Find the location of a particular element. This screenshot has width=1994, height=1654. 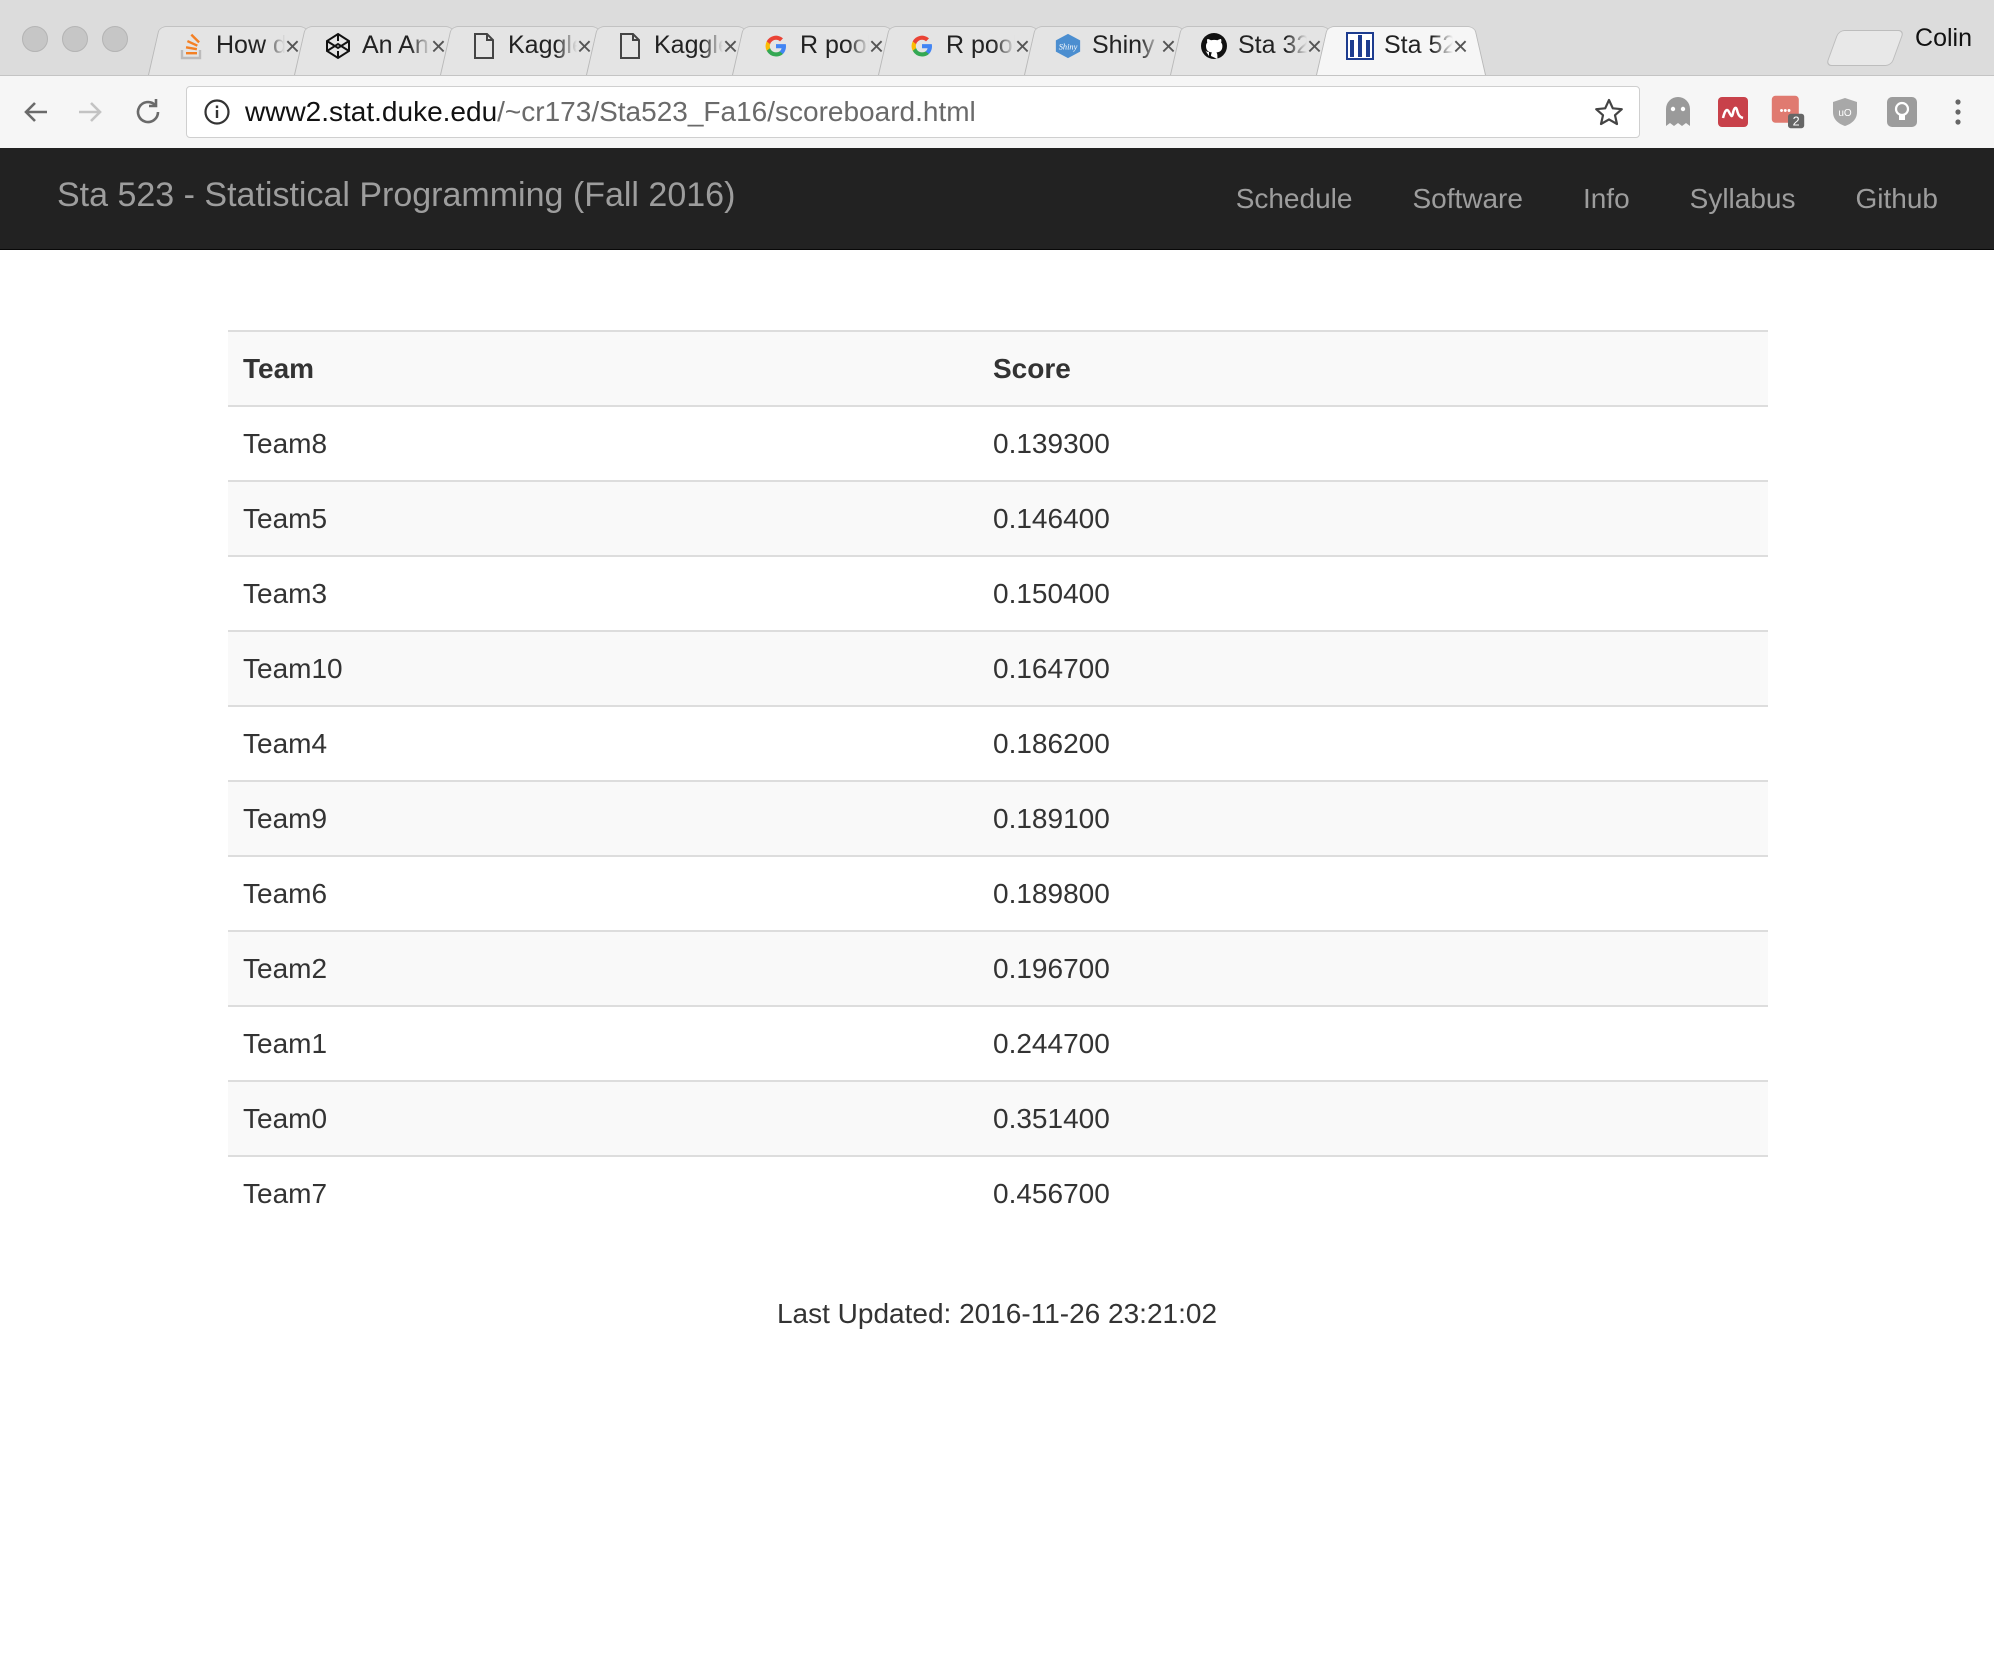

table-row: Team2 0.196700 is located at coordinates (998, 968).